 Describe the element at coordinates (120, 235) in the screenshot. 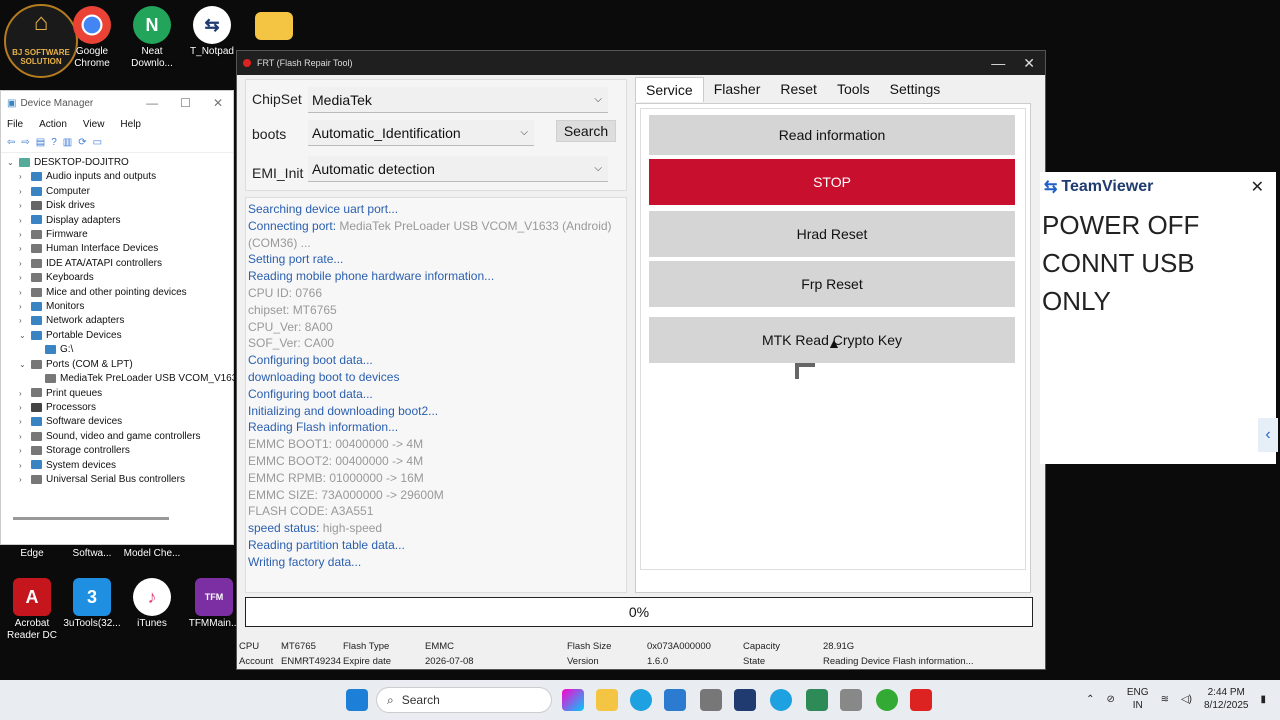

I see `tree-item: › Firmware` at that location.